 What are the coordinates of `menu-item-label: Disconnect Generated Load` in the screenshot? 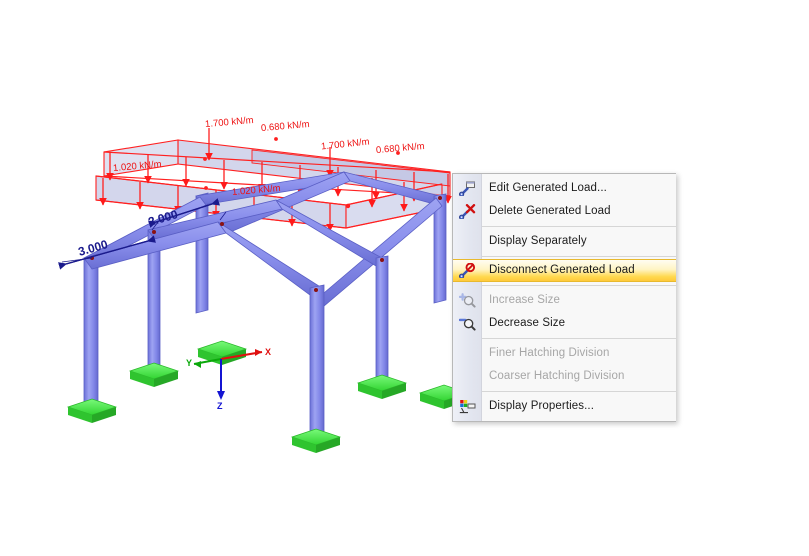 It's located at (562, 270).